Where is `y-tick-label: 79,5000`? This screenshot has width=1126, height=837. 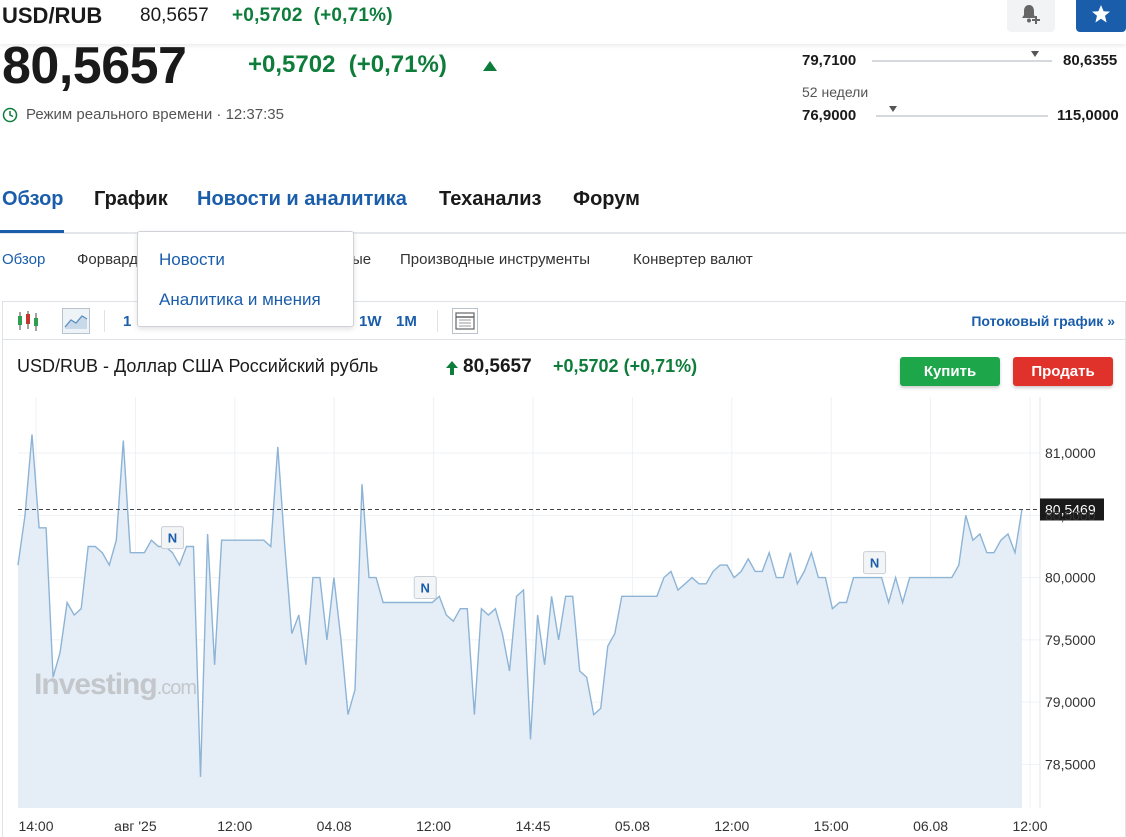
y-tick-label: 79,5000 is located at coordinates (1070, 640).